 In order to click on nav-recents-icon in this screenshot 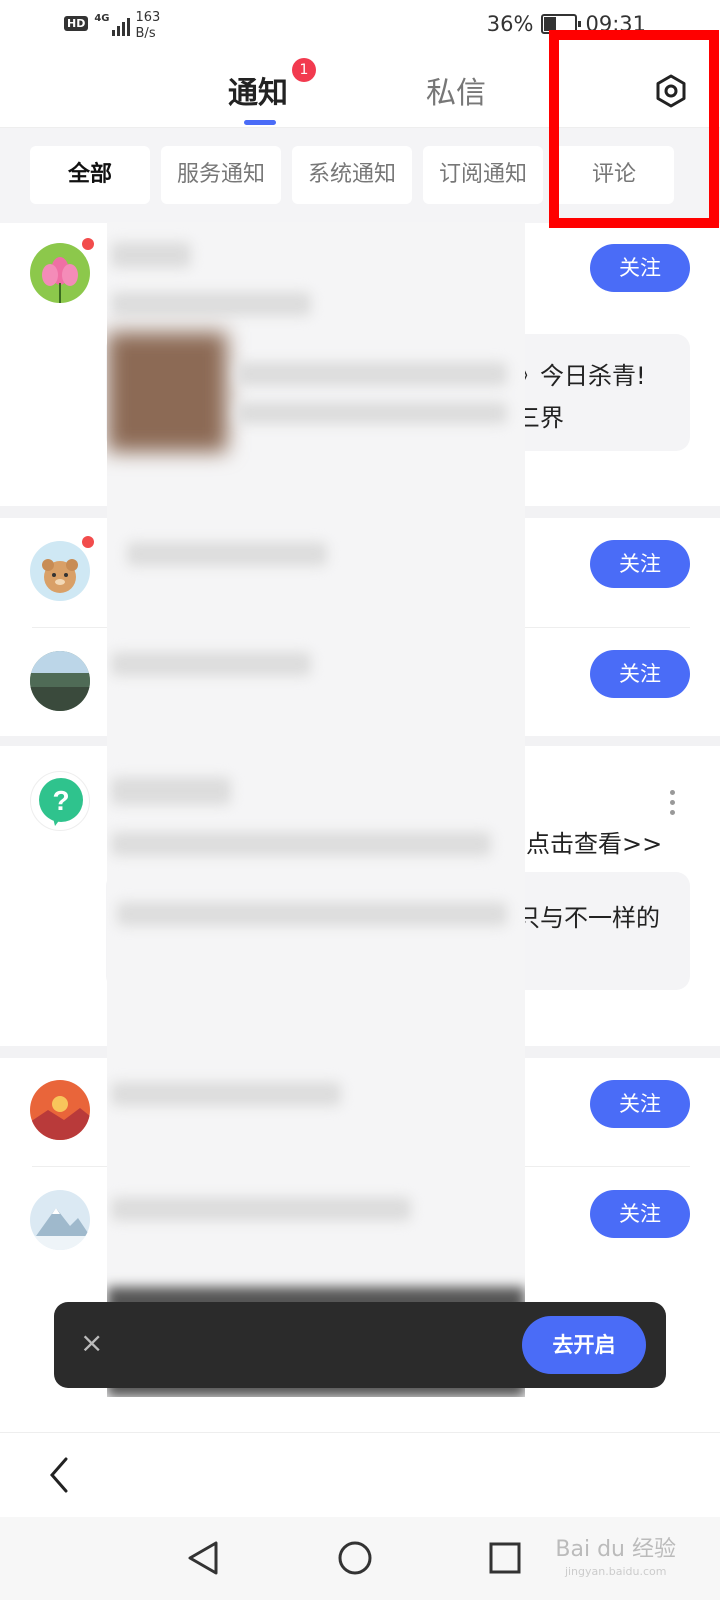, I will do `click(505, 1558)`.